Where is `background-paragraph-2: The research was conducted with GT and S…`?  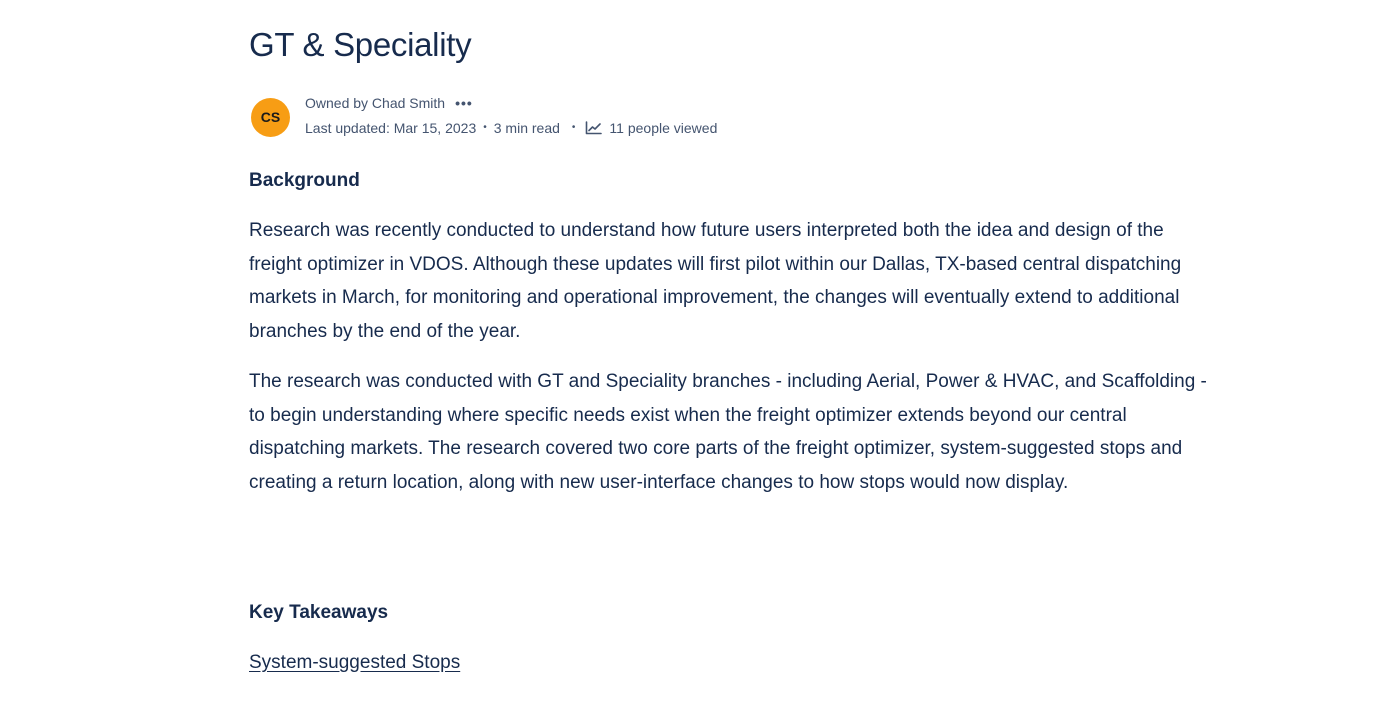 background-paragraph-2: The research was conducted with GT and S… is located at coordinates (728, 432).